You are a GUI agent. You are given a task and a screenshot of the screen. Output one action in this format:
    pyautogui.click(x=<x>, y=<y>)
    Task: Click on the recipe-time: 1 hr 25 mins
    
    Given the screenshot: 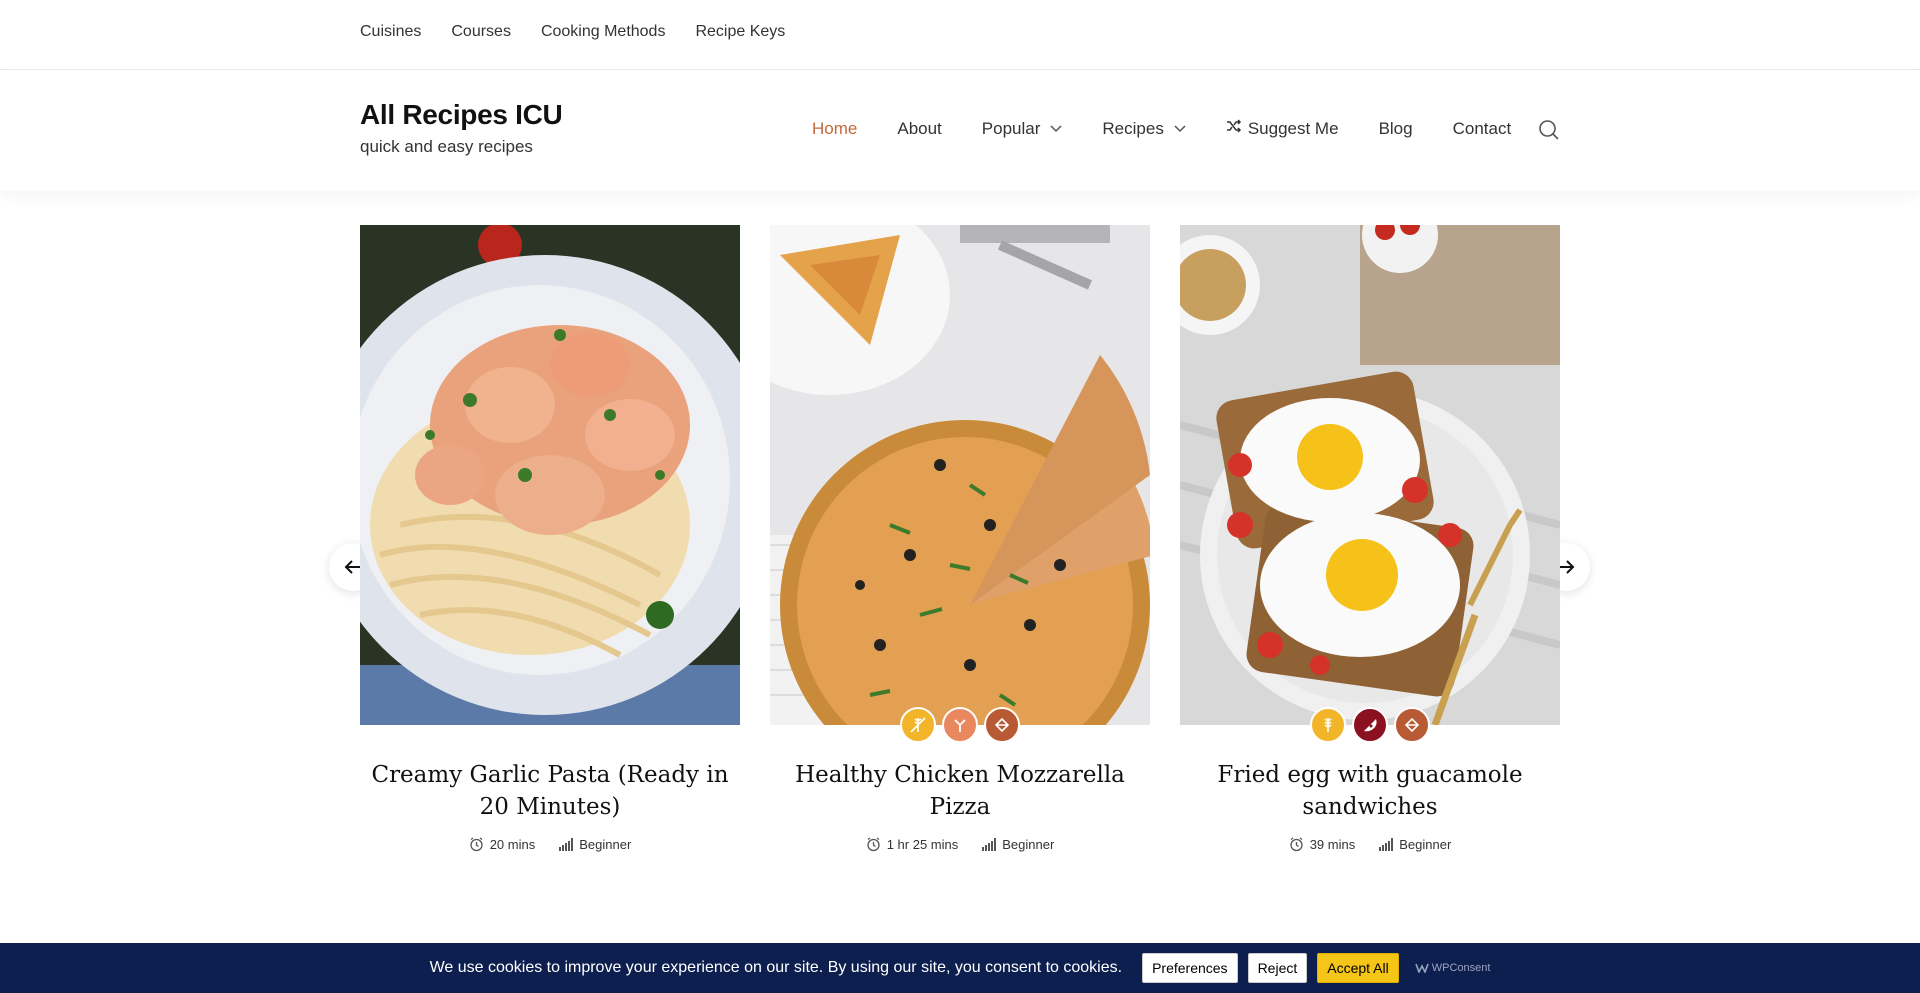 What is the action you would take?
    pyautogui.click(x=912, y=844)
    